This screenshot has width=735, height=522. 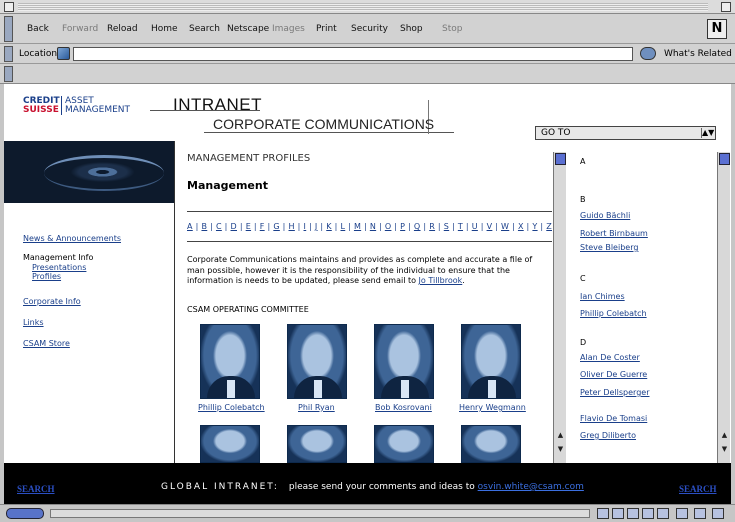 What do you see at coordinates (602, 296) in the screenshot?
I see `directory-name-link: Ian Chimes` at bounding box center [602, 296].